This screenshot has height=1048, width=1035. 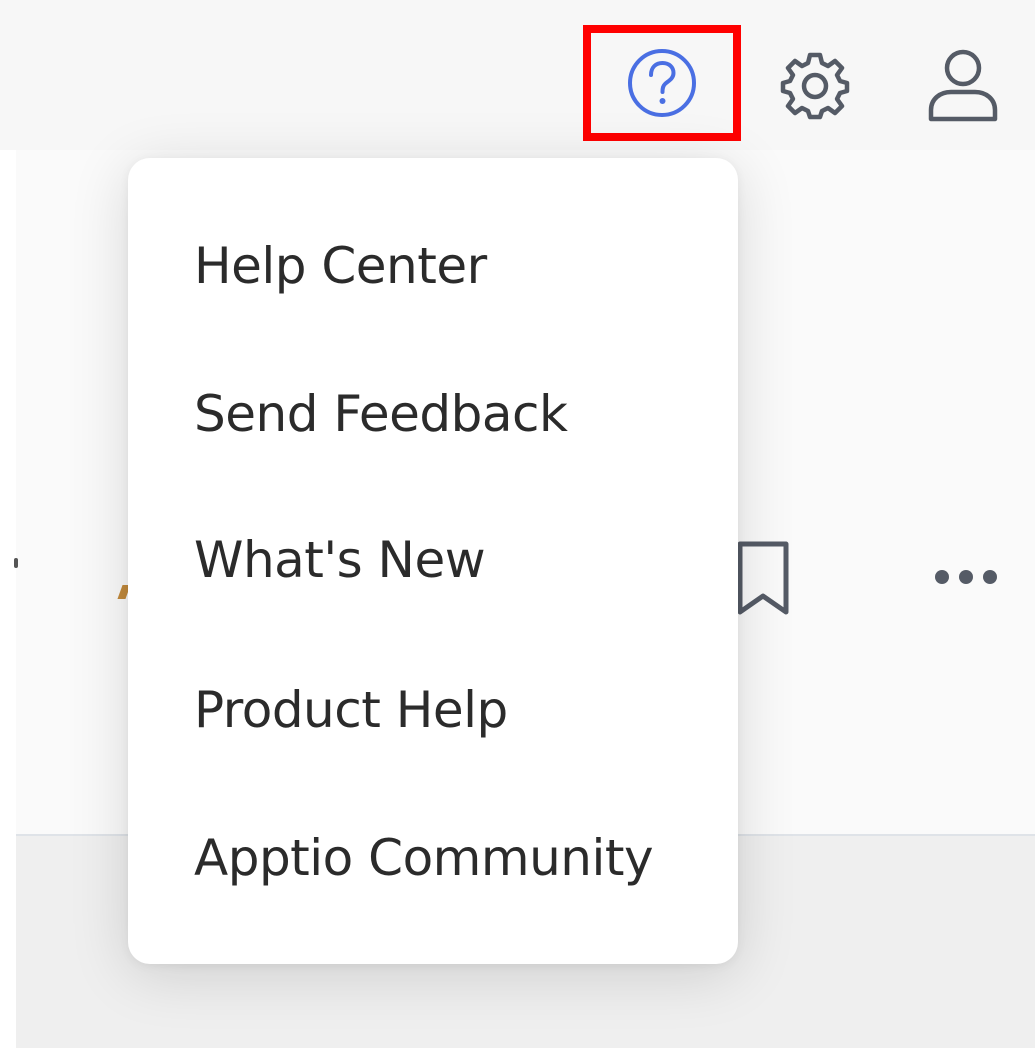 I want to click on user-icon, so click(x=963, y=85).